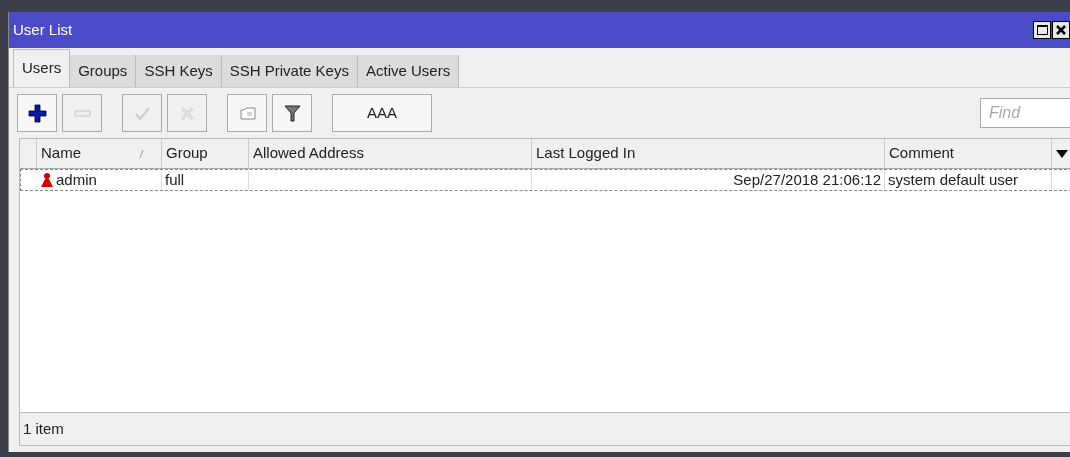  I want to click on close-button, so click(1061, 30).